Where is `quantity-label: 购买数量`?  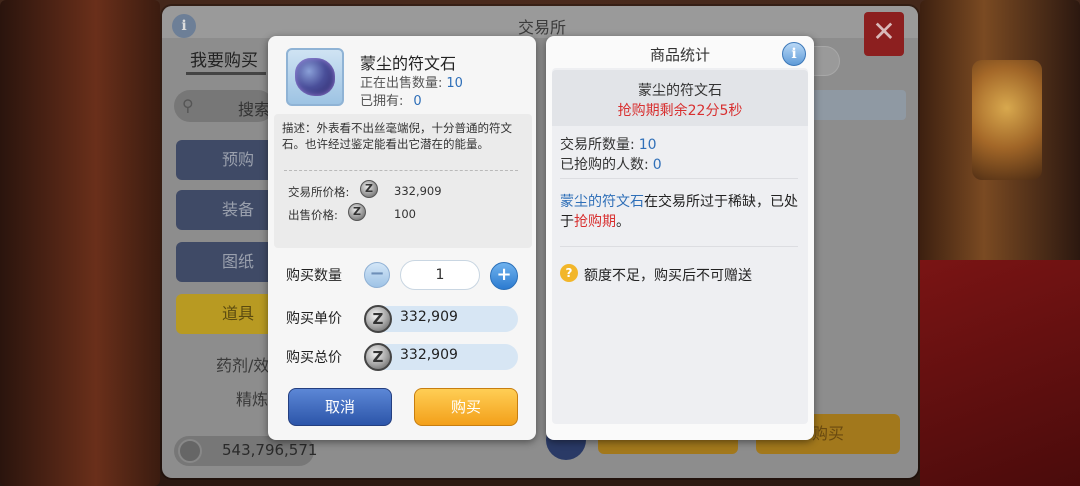
quantity-label: 购买数量 is located at coordinates (314, 276).